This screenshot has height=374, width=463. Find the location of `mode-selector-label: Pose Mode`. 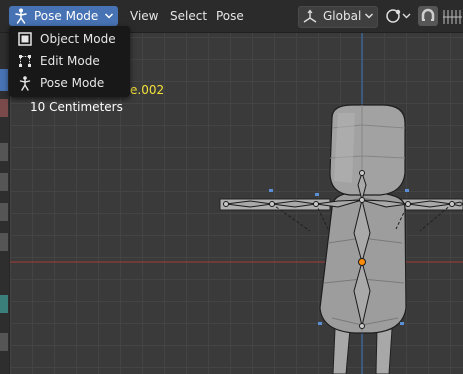

mode-selector-label: Pose Mode is located at coordinates (66, 16).